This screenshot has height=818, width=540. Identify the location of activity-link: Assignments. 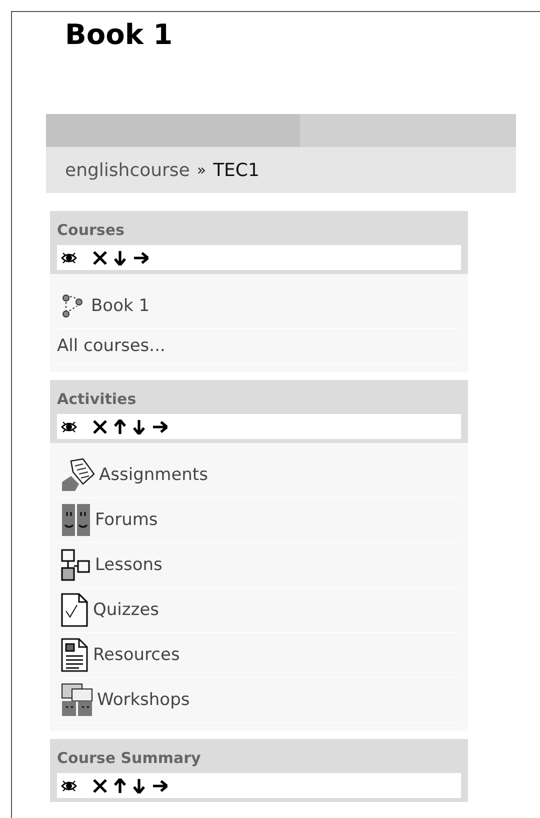
(153, 475).